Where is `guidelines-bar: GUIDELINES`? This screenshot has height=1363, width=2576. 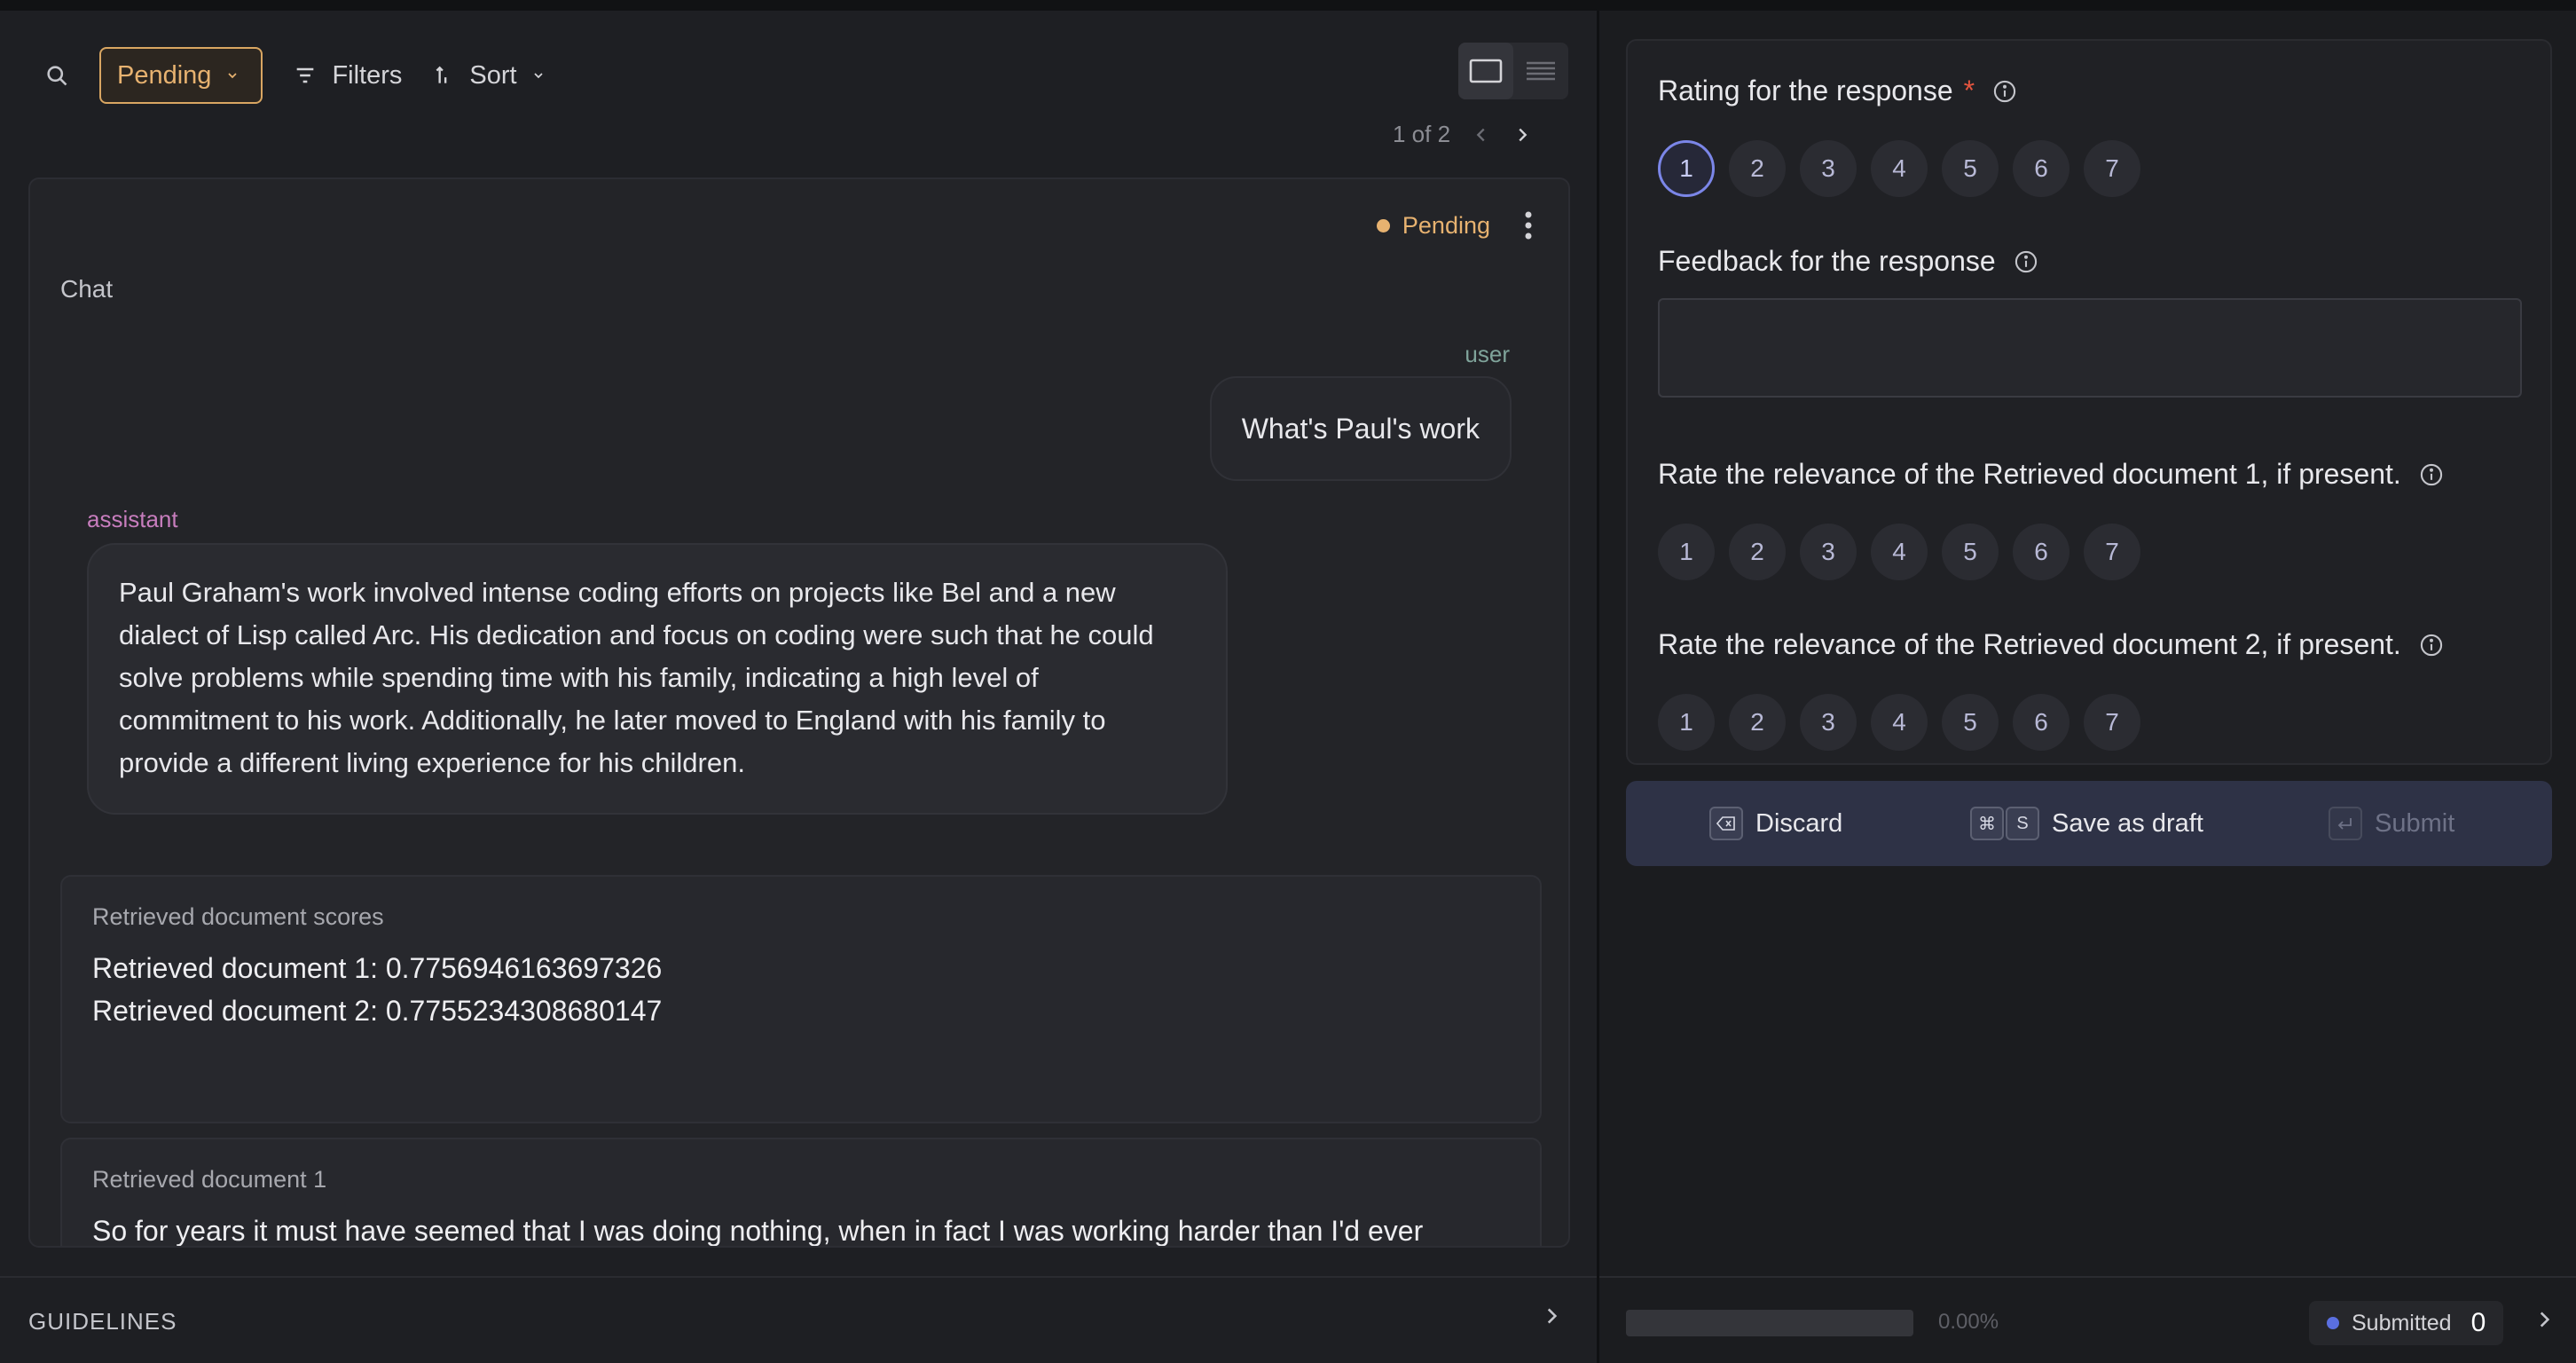 guidelines-bar: GUIDELINES is located at coordinates (798, 1319).